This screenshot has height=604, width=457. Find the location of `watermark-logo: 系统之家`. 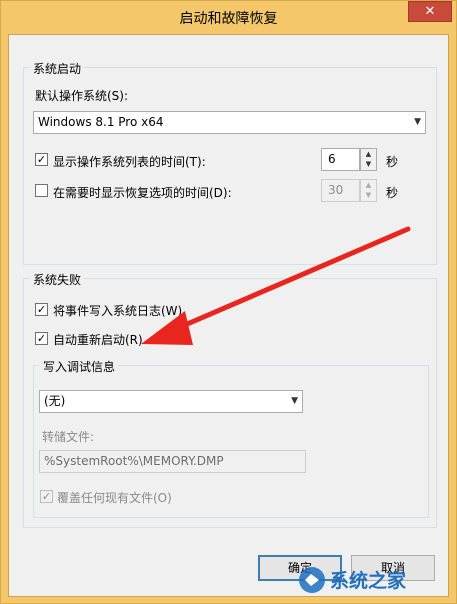

watermark-logo: 系统之家 is located at coordinates (353, 580).